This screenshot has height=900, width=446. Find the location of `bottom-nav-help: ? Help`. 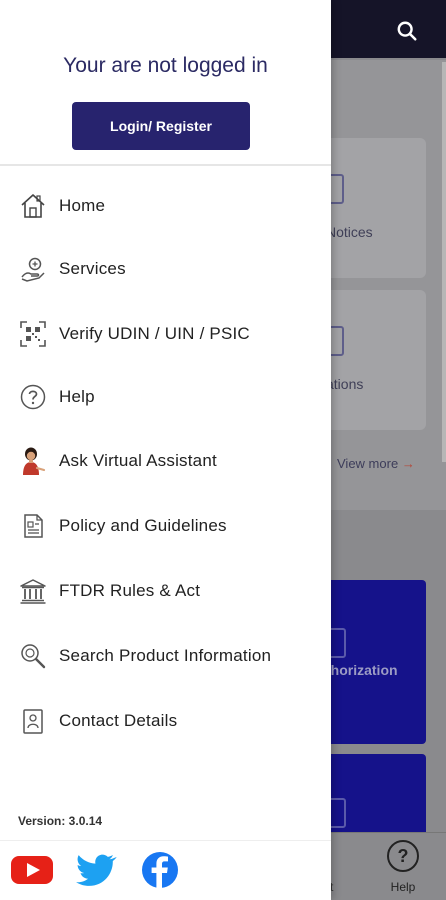

bottom-nav-help: ? Help is located at coordinates (403, 866).